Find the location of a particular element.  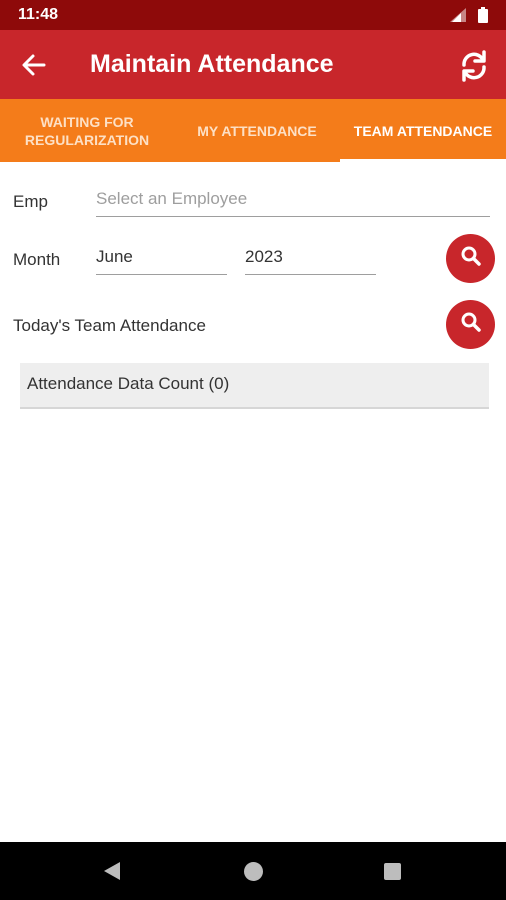

month-label: Month is located at coordinates (37, 259).